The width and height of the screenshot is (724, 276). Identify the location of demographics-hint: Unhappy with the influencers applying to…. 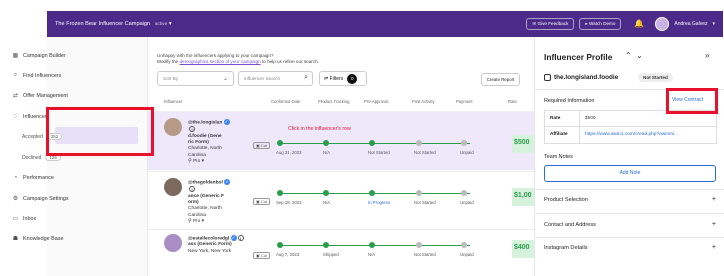
(238, 58).